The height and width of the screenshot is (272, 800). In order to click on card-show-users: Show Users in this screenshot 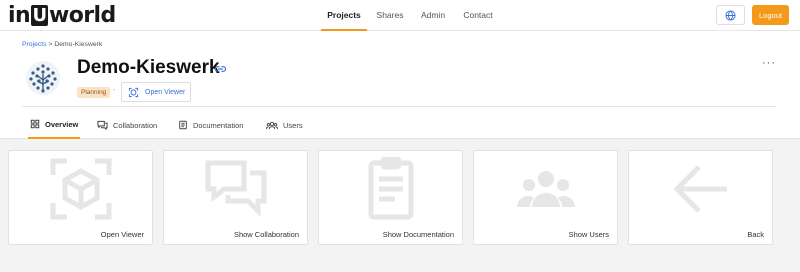, I will do `click(545, 197)`.